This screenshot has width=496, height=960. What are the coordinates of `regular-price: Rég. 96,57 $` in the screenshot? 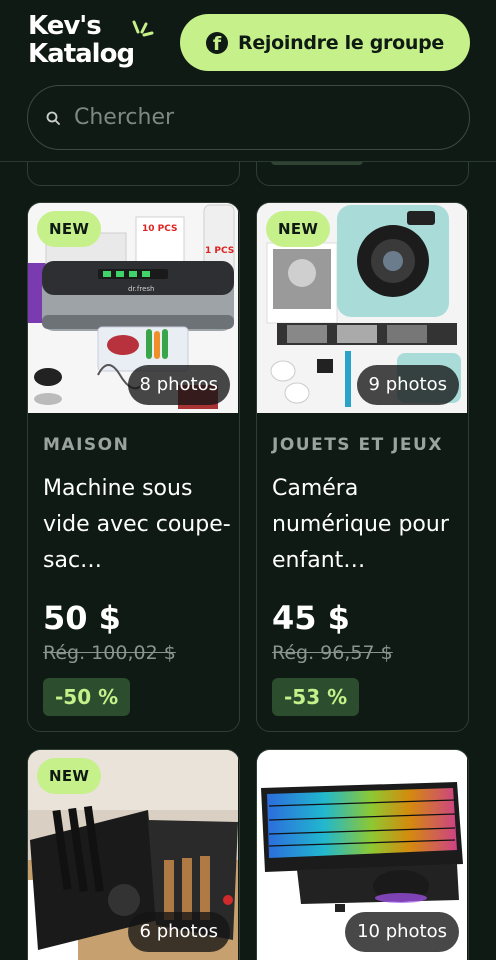 It's located at (332, 653).